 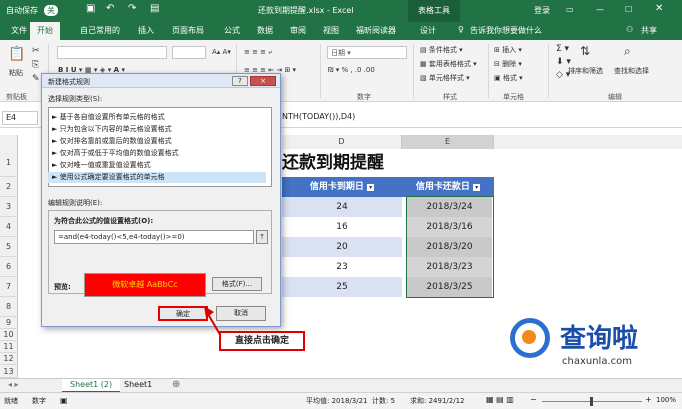 I want to click on row-header: 10, so click(x=9, y=335).